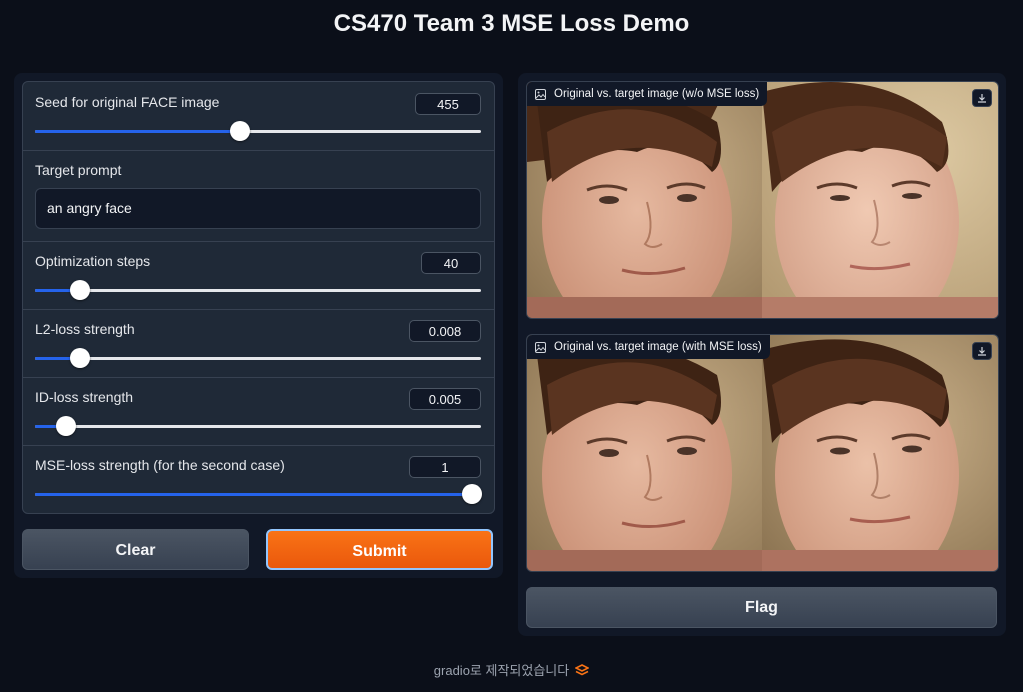 This screenshot has width=1023, height=692. I want to click on steps-slider, so click(258, 290).